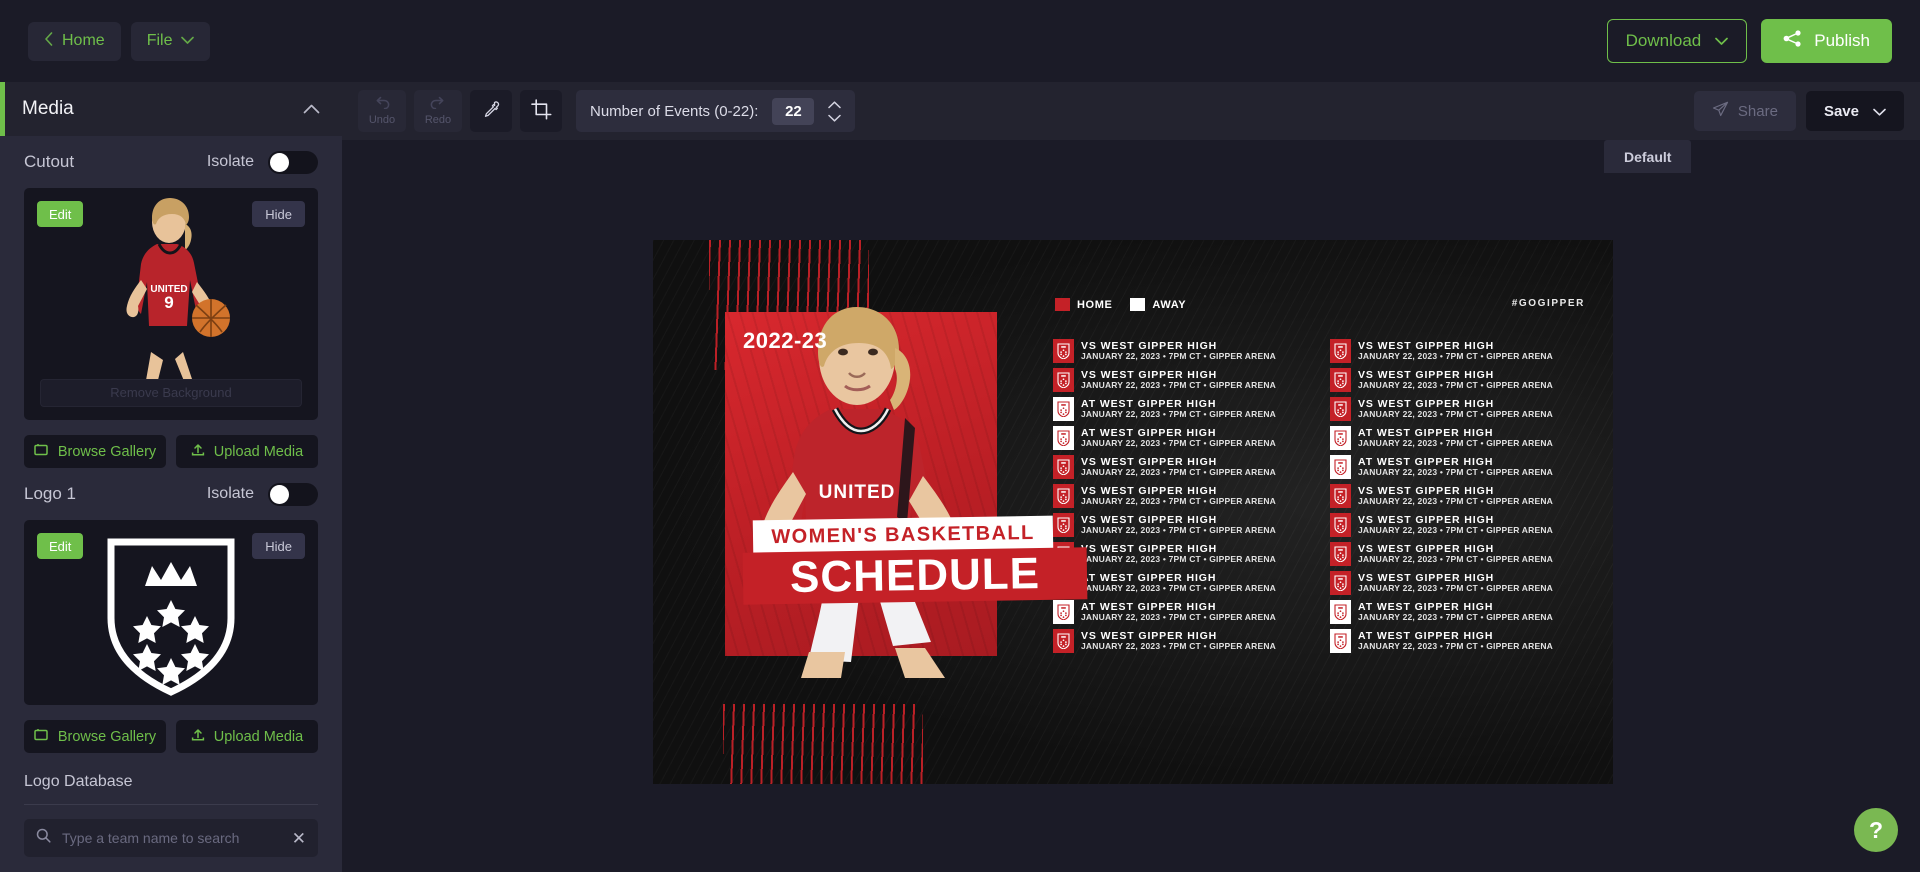 Image resolution: width=1920 pixels, height=872 pixels. I want to click on remove-background-button: Remove Background, so click(171, 393).